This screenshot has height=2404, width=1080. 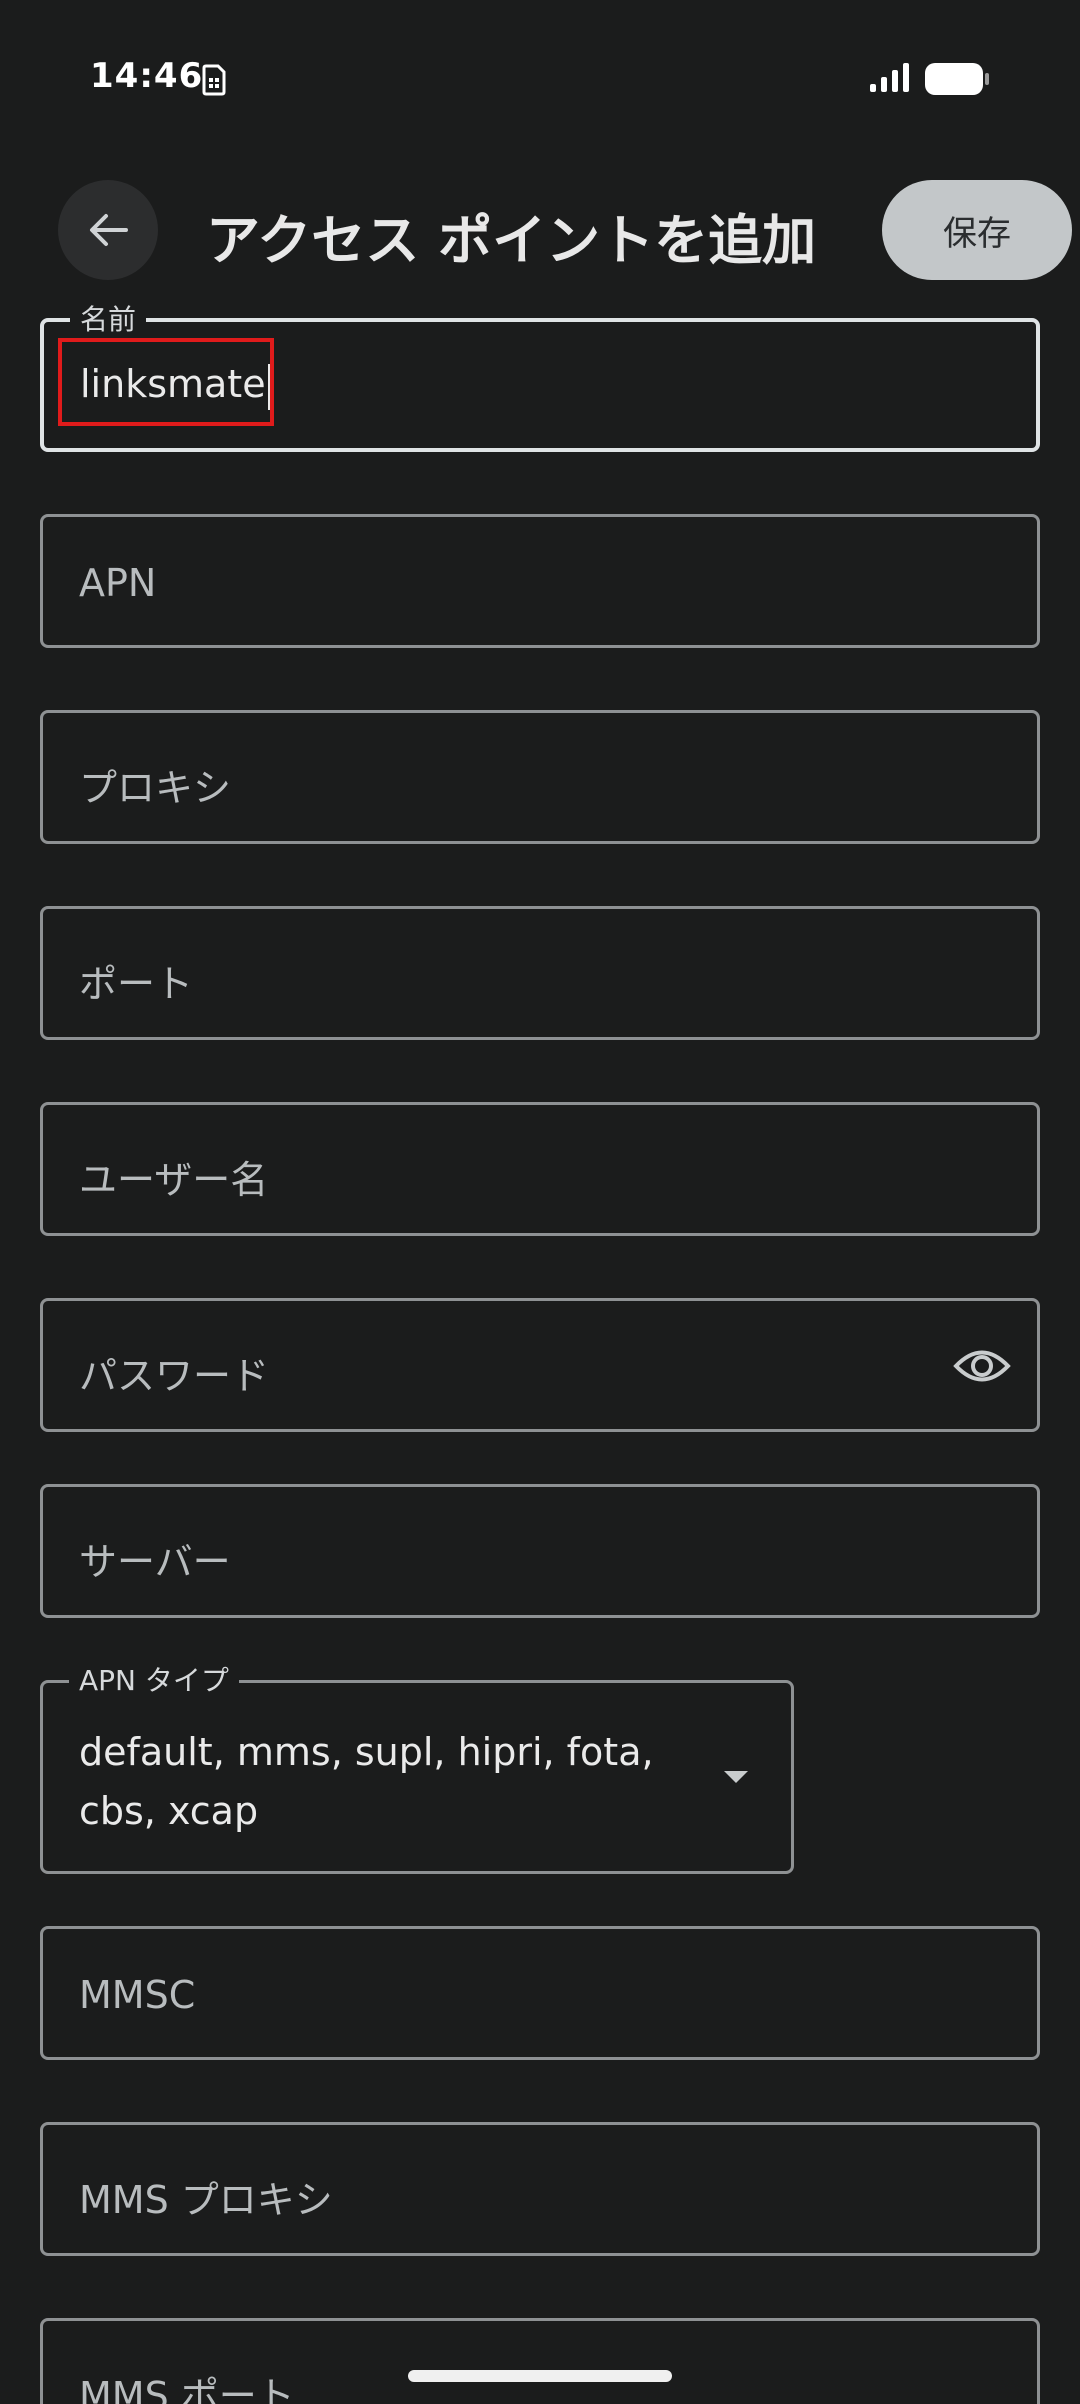 What do you see at coordinates (154, 1679) in the screenshot?
I see `apn-type-label: APN タイプ` at bounding box center [154, 1679].